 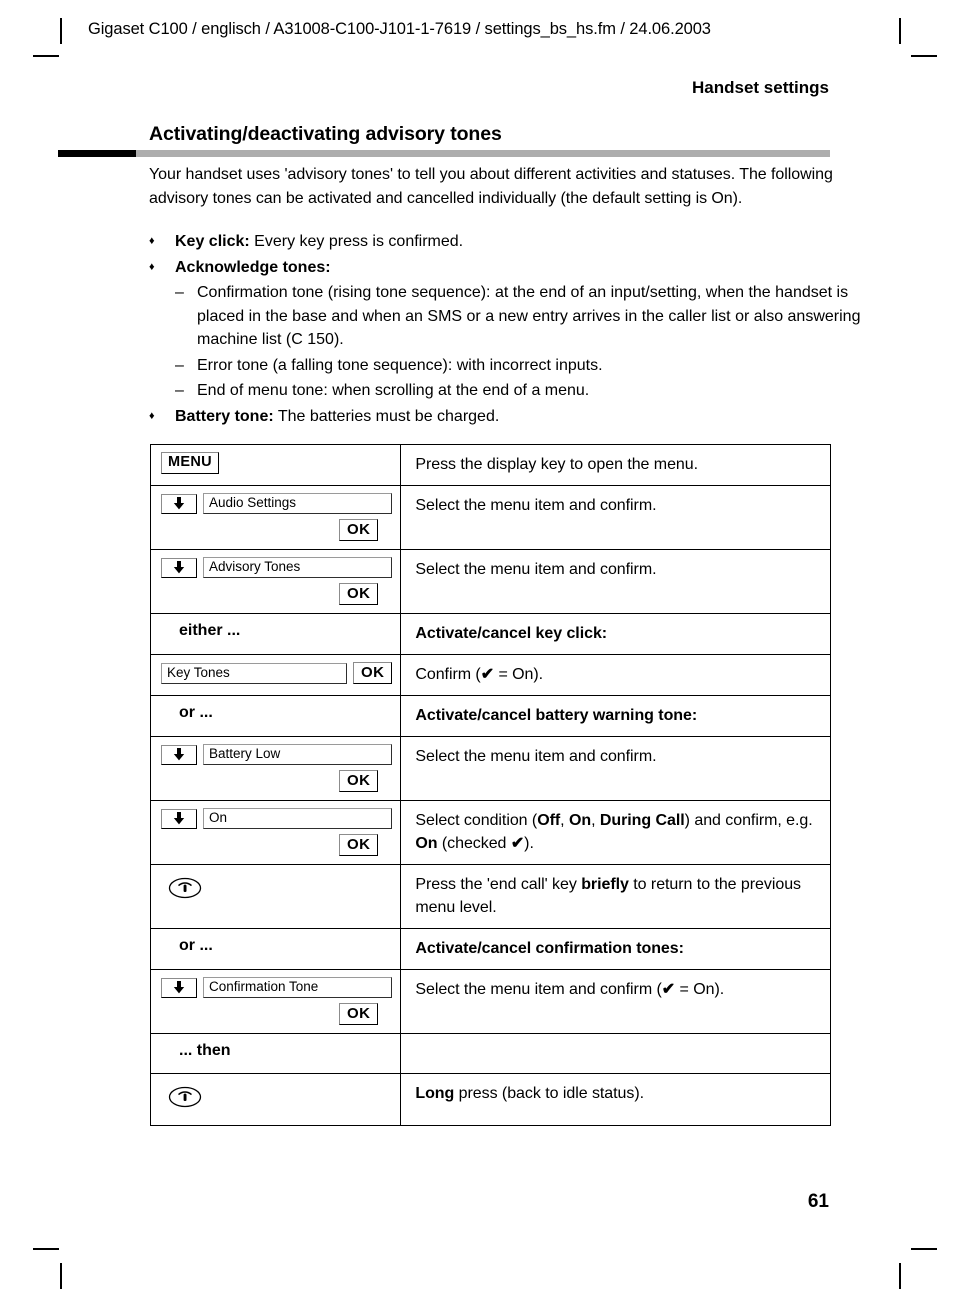 What do you see at coordinates (275, 1001) in the screenshot?
I see `step-control-confirmation-tone: Confirmation Tone OK` at bounding box center [275, 1001].